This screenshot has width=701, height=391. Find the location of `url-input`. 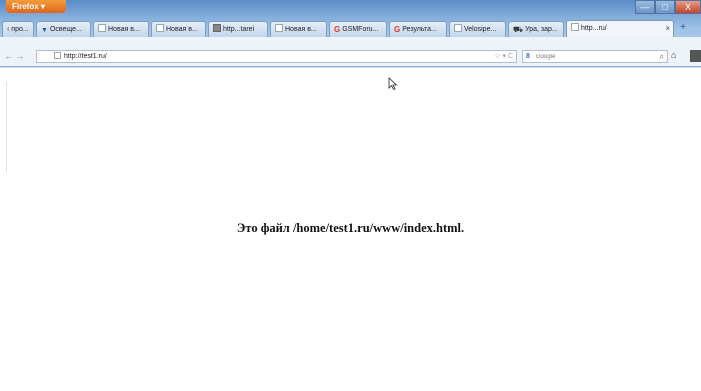

url-input is located at coordinates (254, 56).